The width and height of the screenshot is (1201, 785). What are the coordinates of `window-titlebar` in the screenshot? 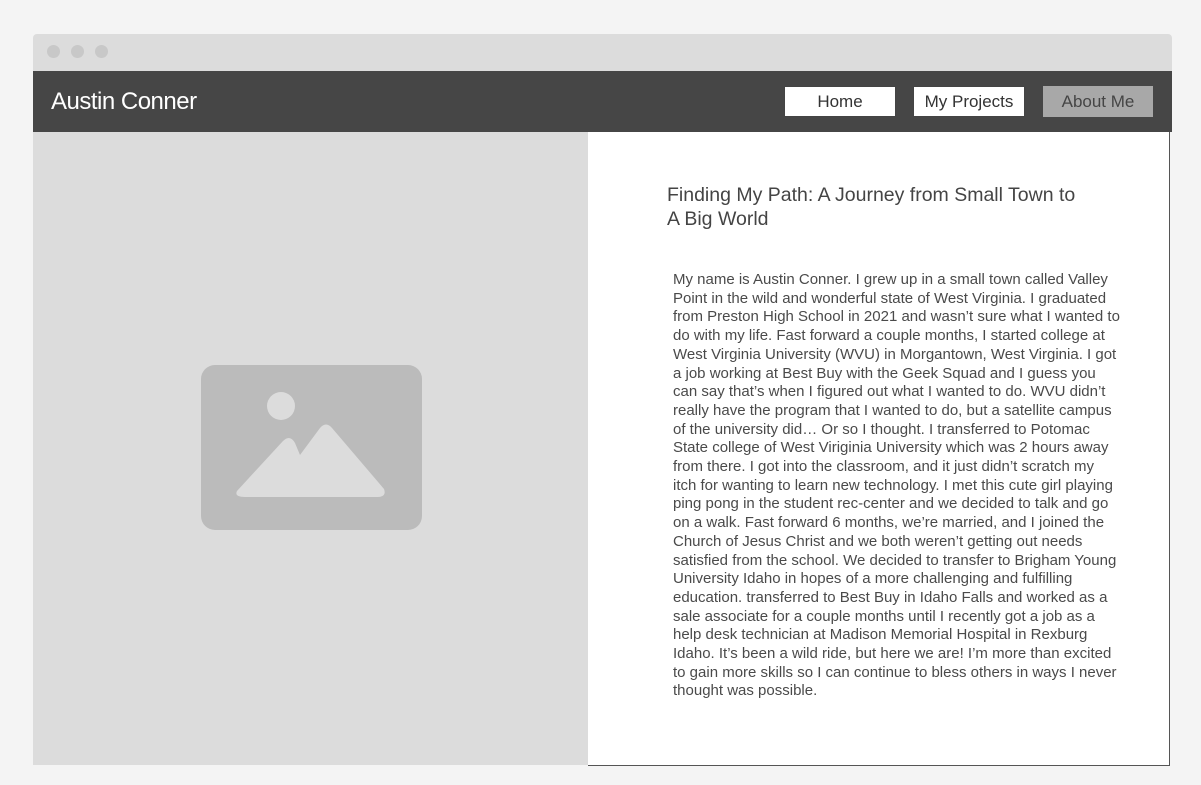 It's located at (602, 52).